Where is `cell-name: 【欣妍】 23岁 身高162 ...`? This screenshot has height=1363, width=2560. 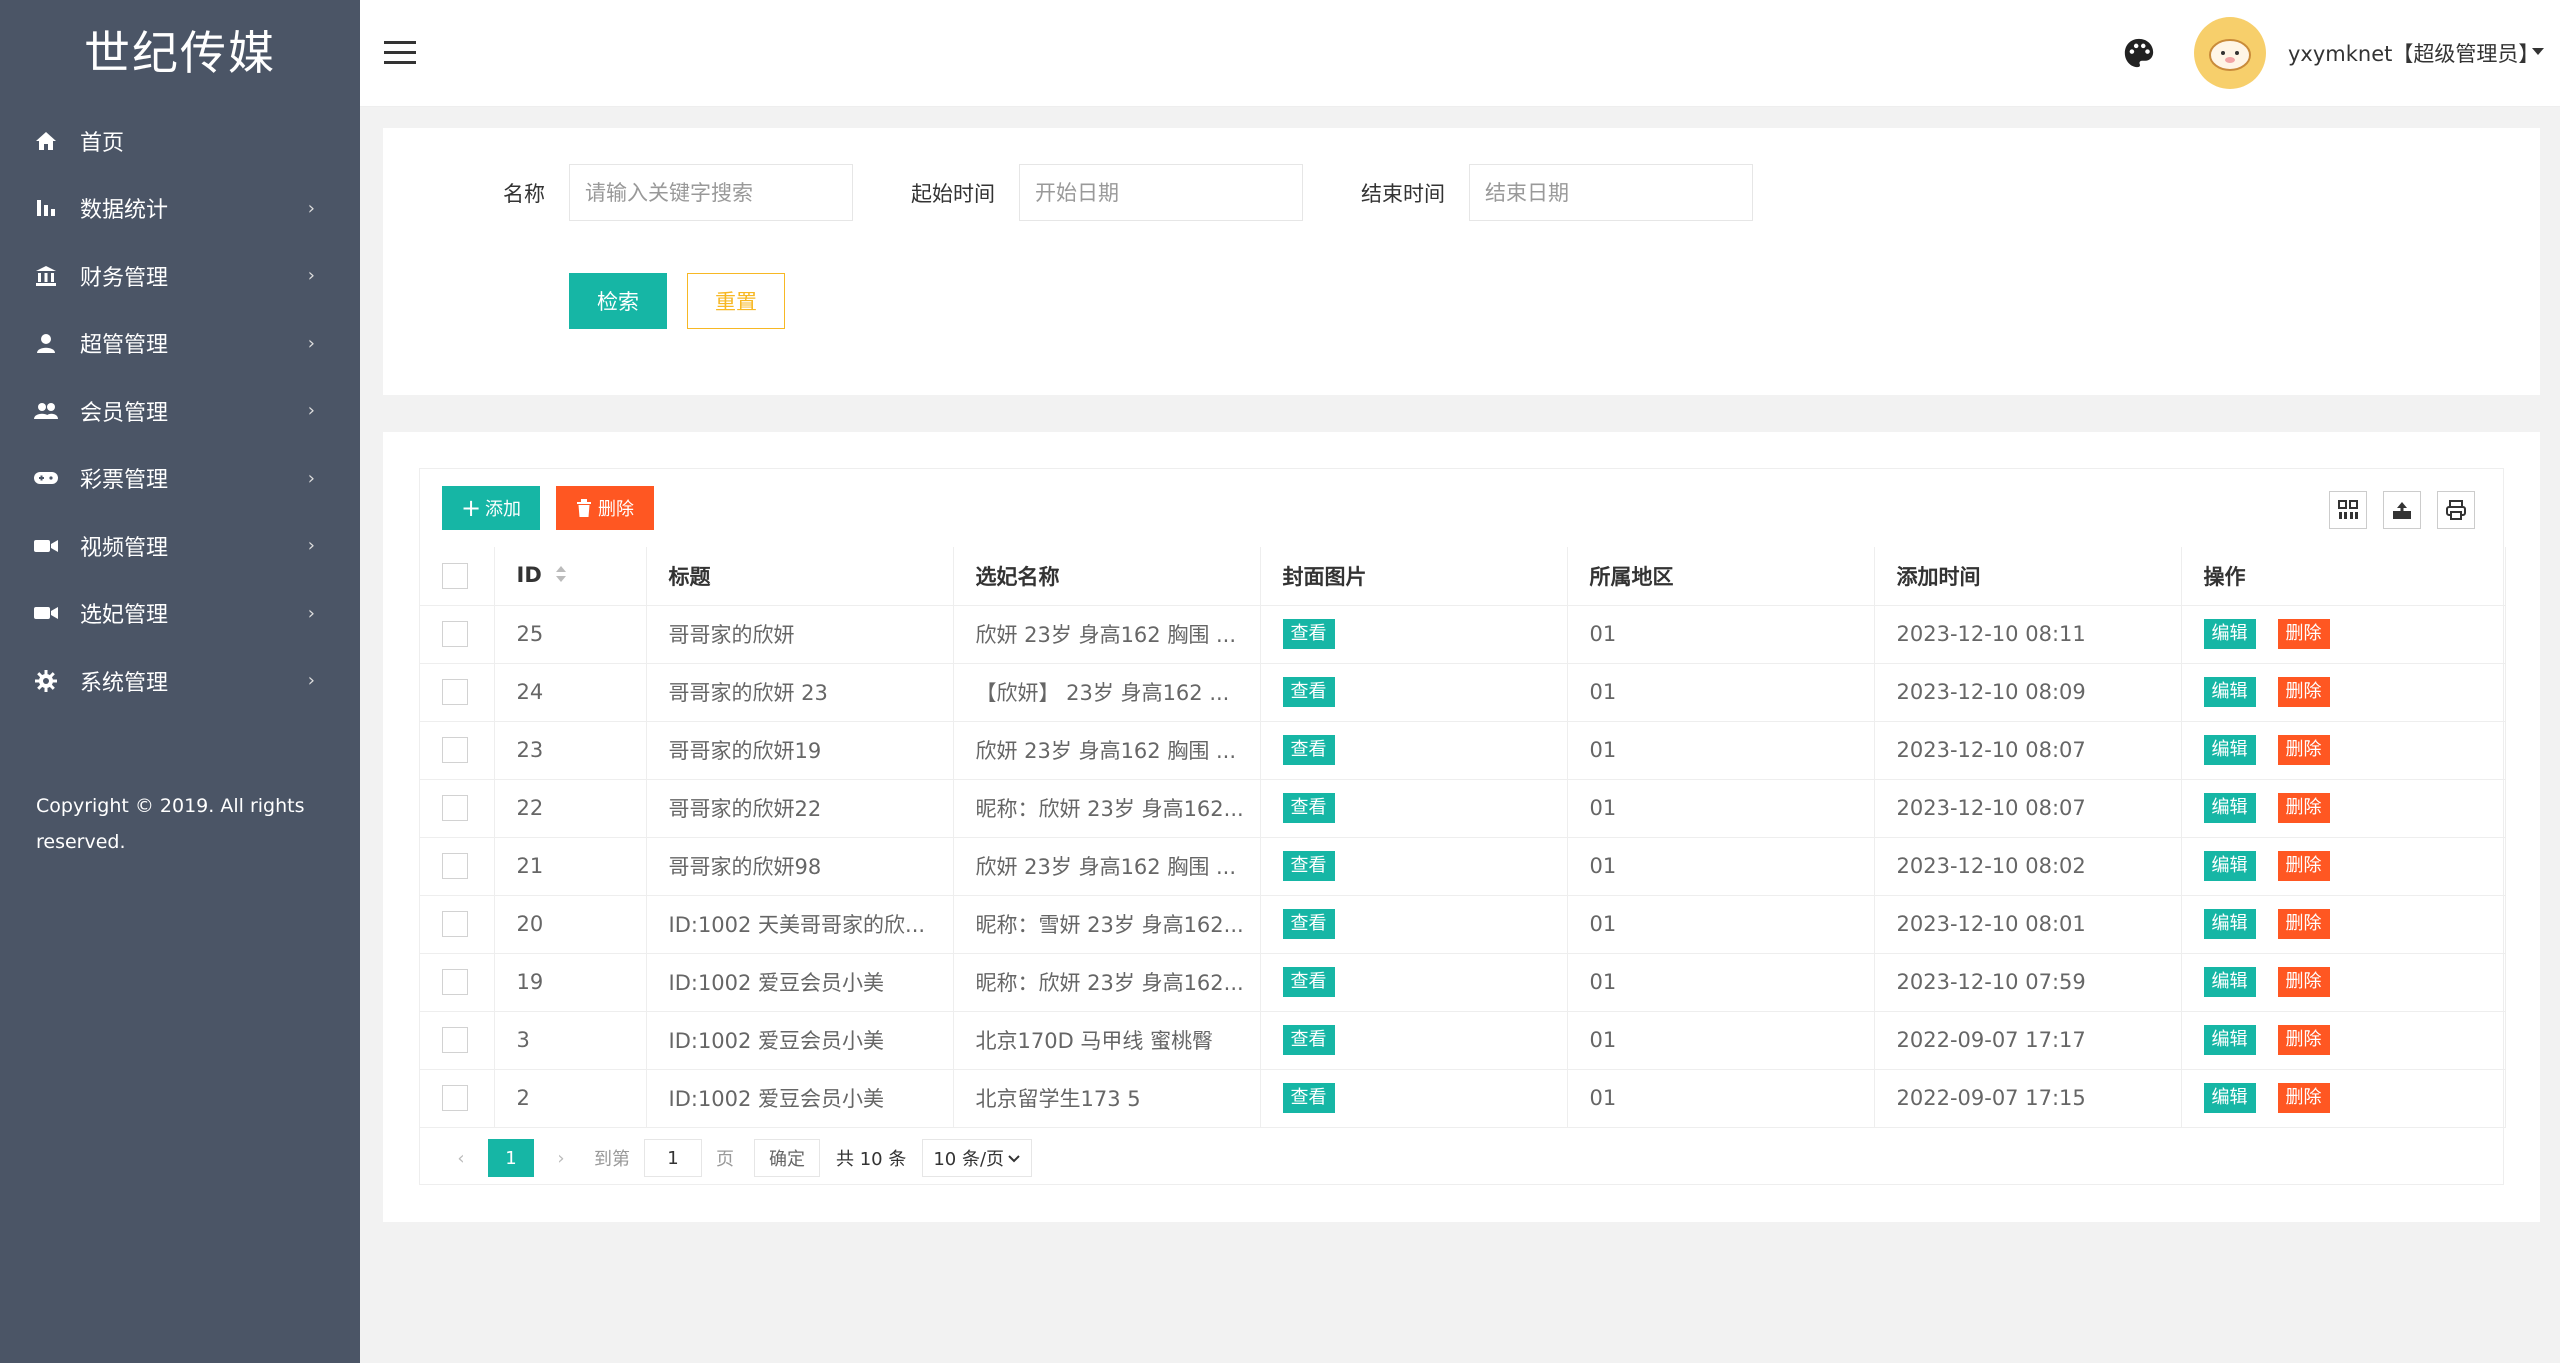
cell-name: 【欣妍】 23岁 身高162 ... is located at coordinates (1107, 692).